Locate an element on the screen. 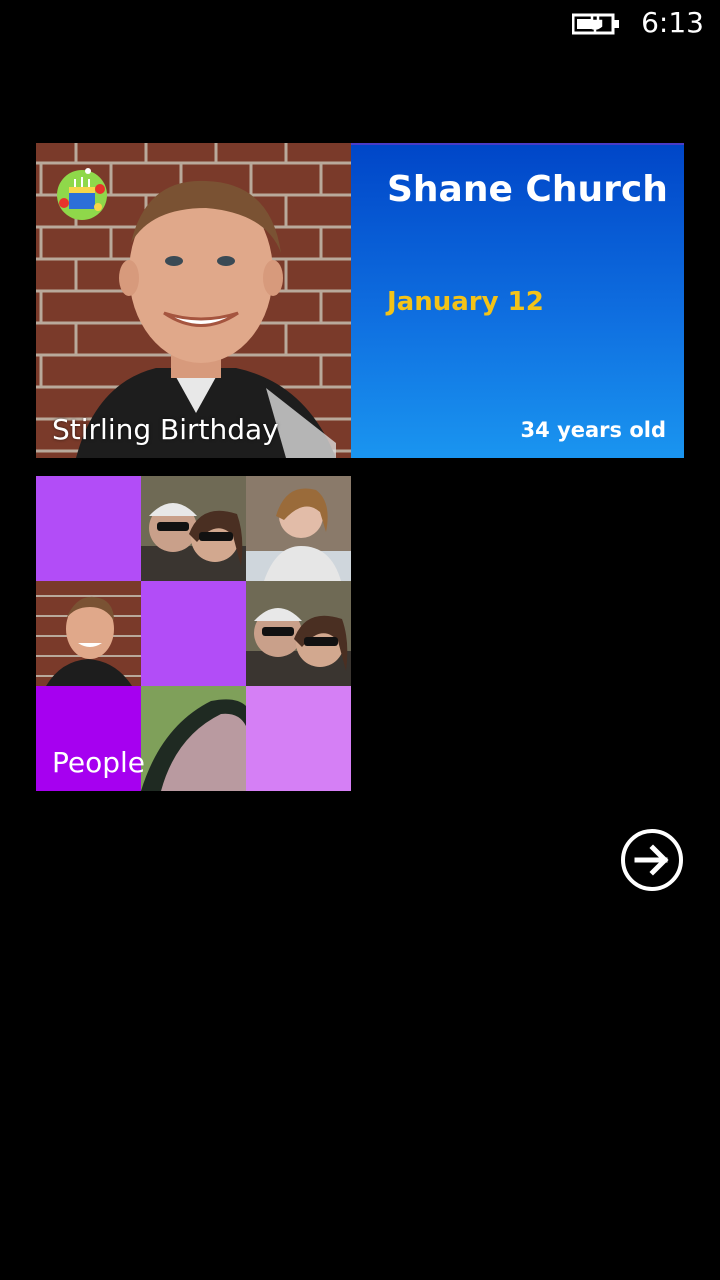 This screenshot has width=720, height=1280. clock: 6:13 is located at coordinates (672, 22).